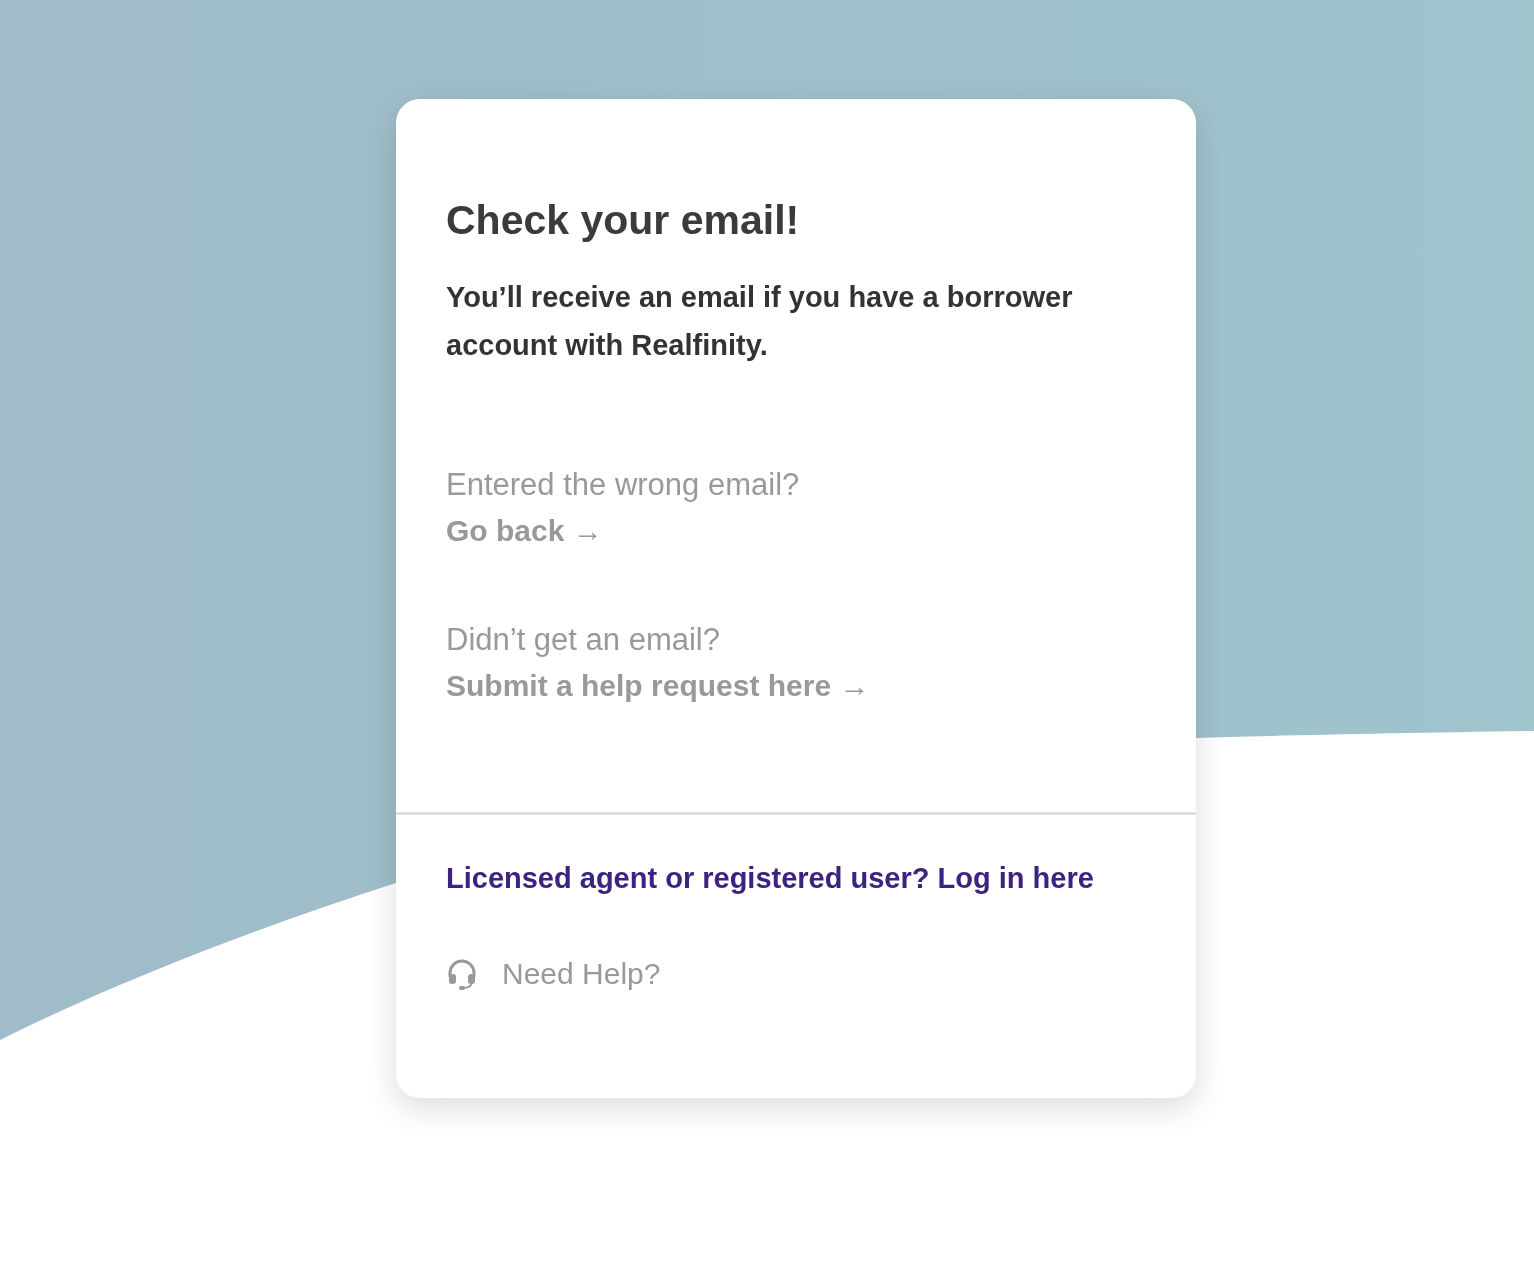 This screenshot has width=1534, height=1264. Describe the element at coordinates (760, 321) in the screenshot. I see `message-text: You’ll receive an email if you have a borrower account with Realfinity.` at that location.